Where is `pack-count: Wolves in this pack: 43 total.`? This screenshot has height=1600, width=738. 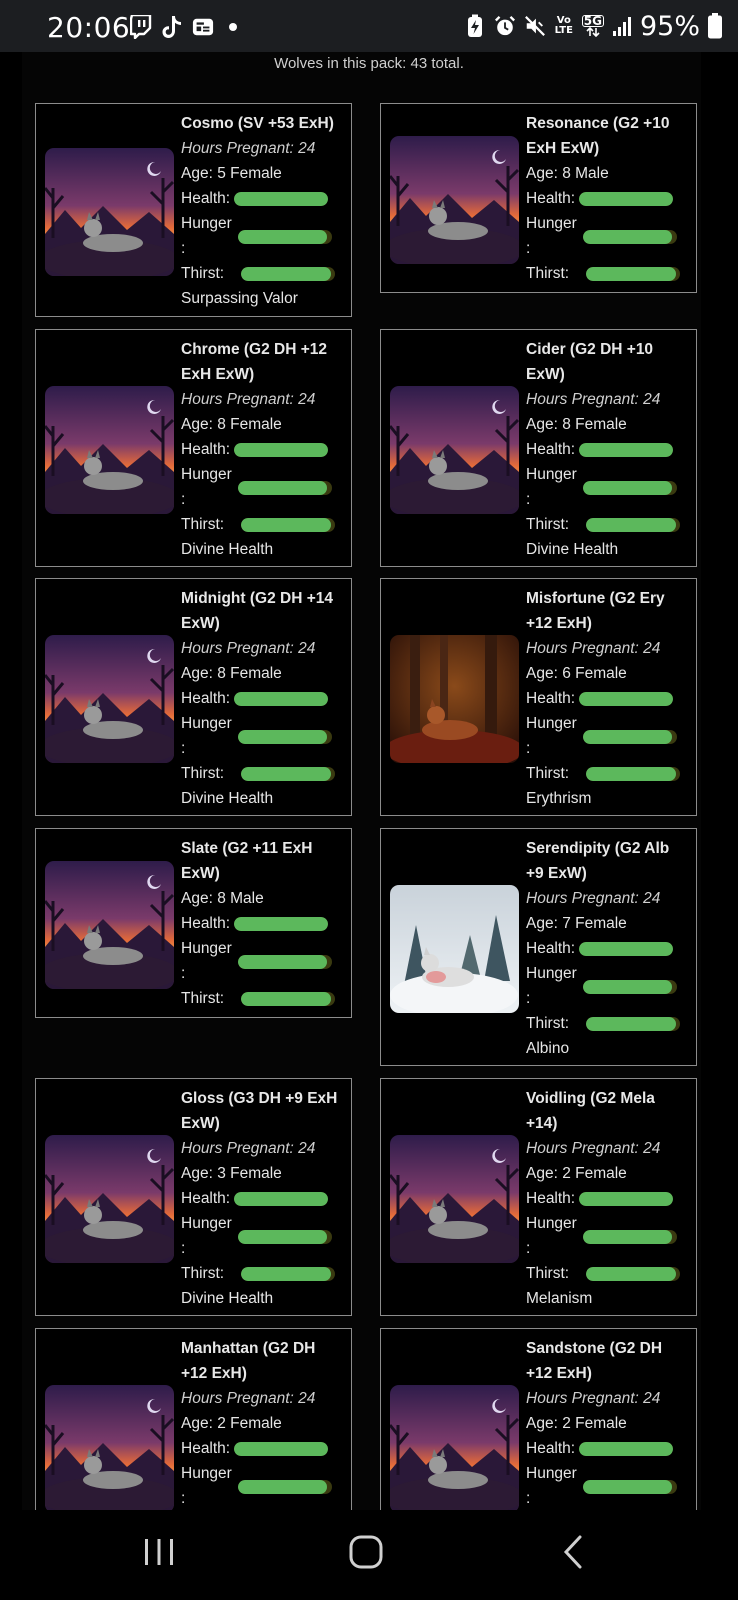 pack-count: Wolves in this pack: 43 total. is located at coordinates (369, 63).